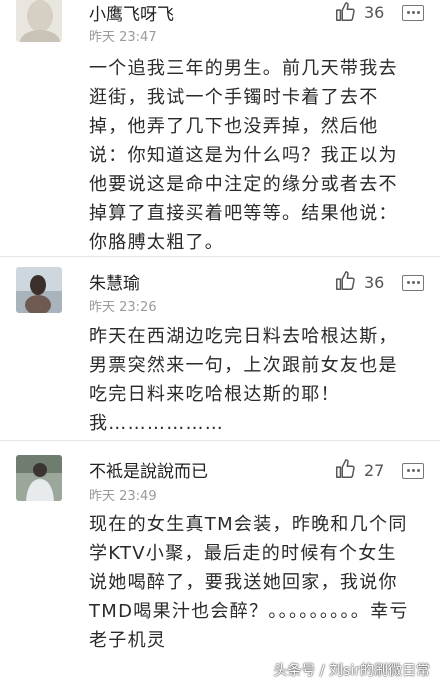 The image size is (440, 686). Describe the element at coordinates (114, 281) in the screenshot. I see `comment-author: 朱慧瑜` at that location.